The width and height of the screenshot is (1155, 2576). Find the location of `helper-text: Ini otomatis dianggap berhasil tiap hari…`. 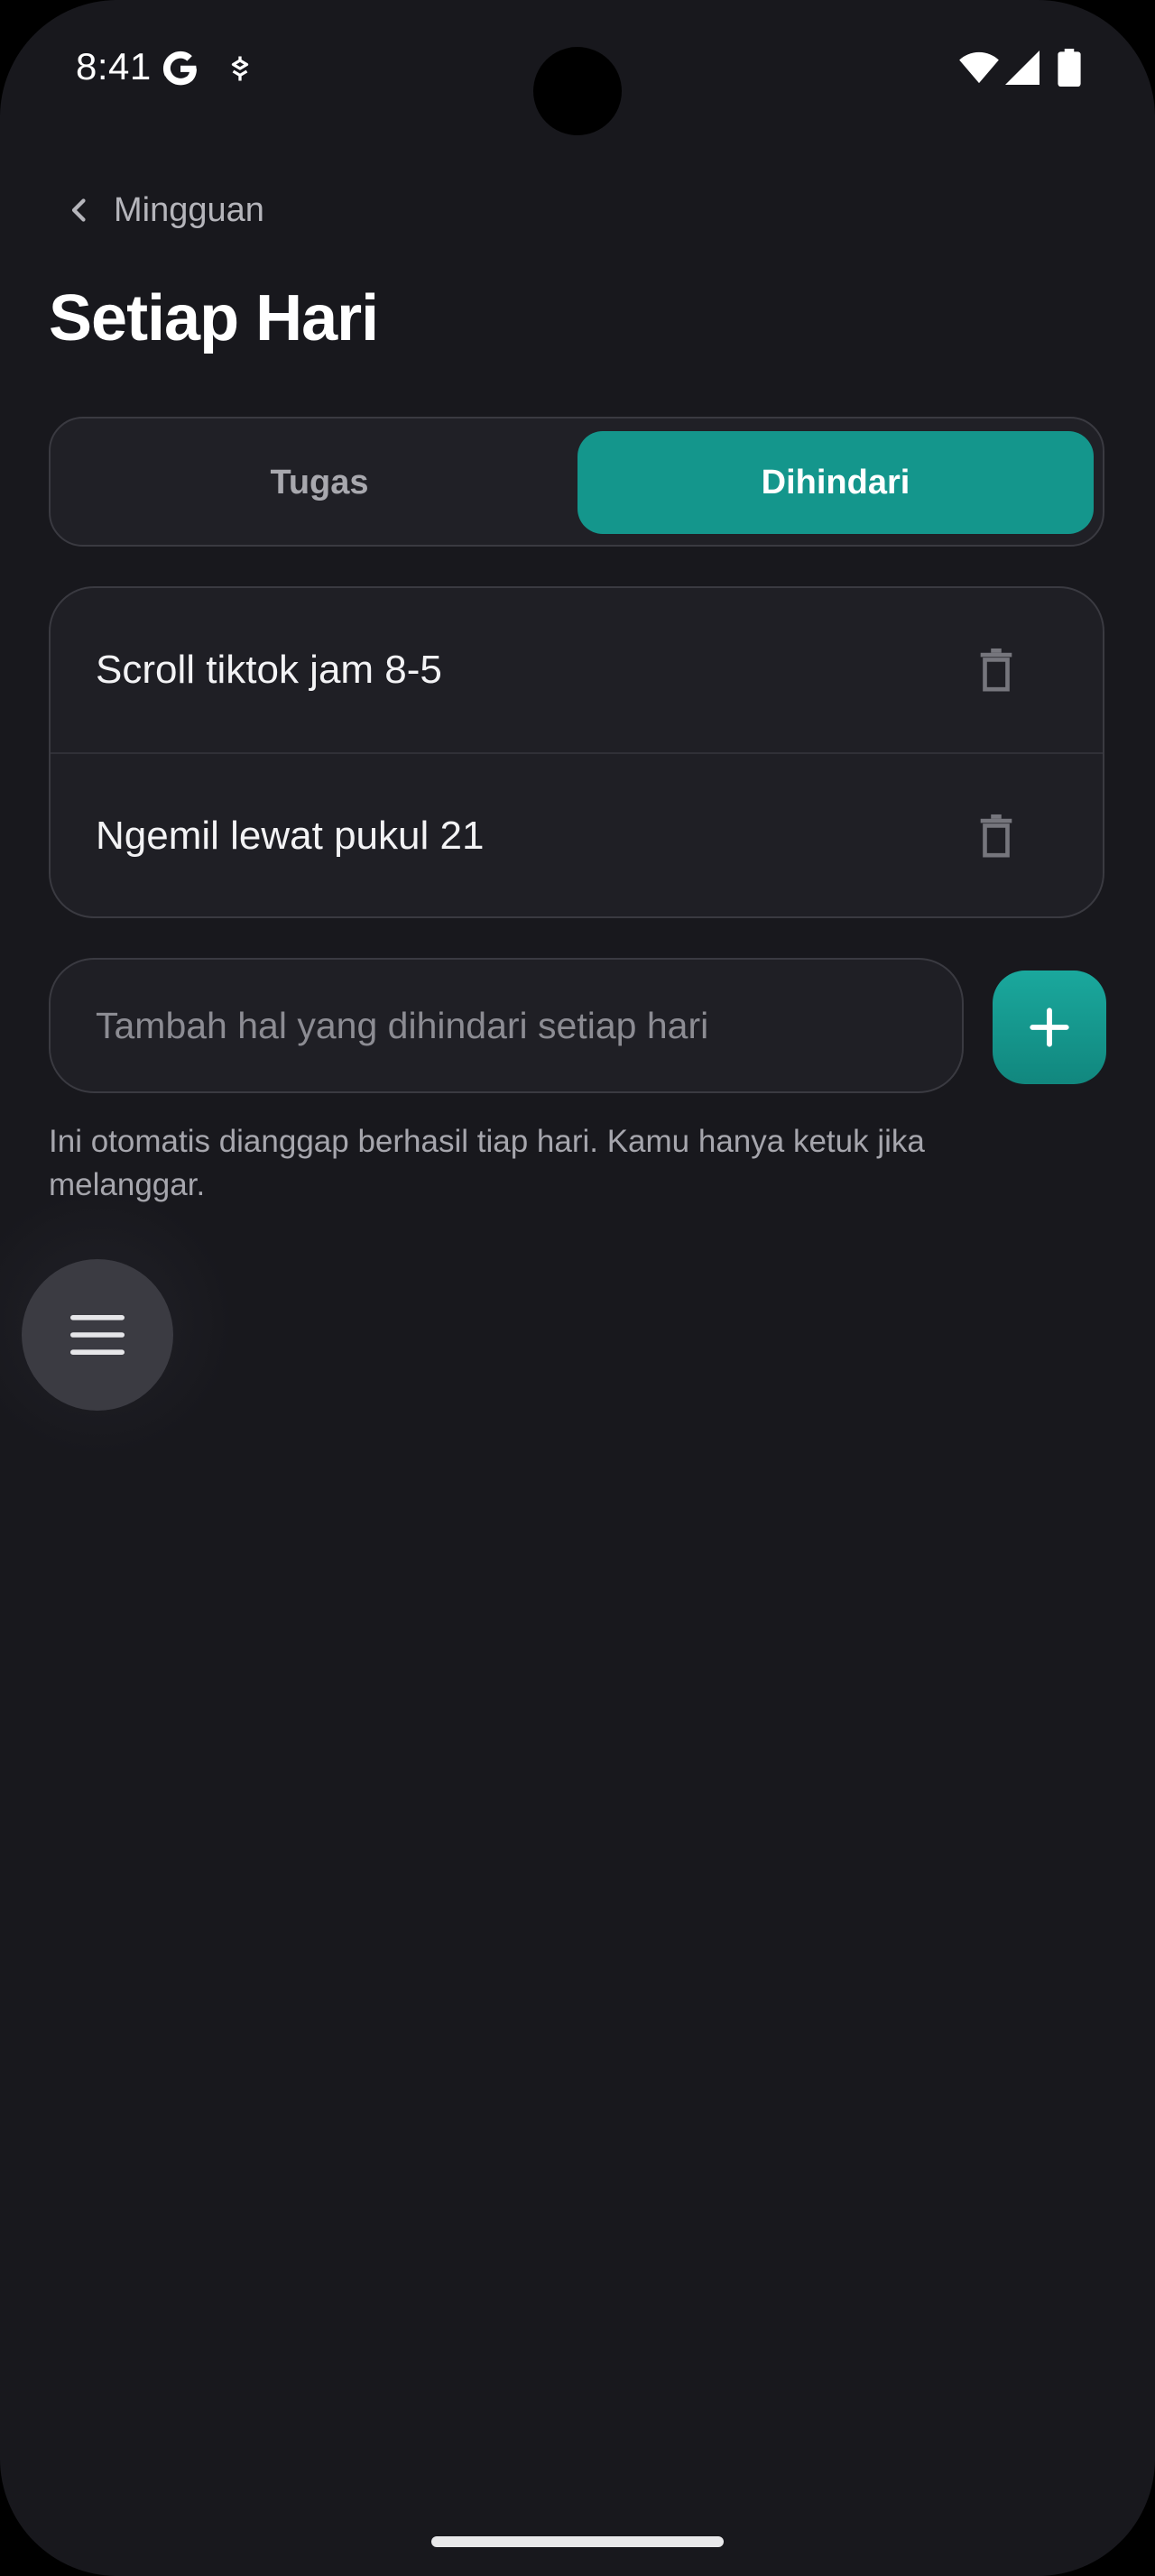

helper-text: Ini otomatis dianggap berhasil tiap hari… is located at coordinates (487, 1163).